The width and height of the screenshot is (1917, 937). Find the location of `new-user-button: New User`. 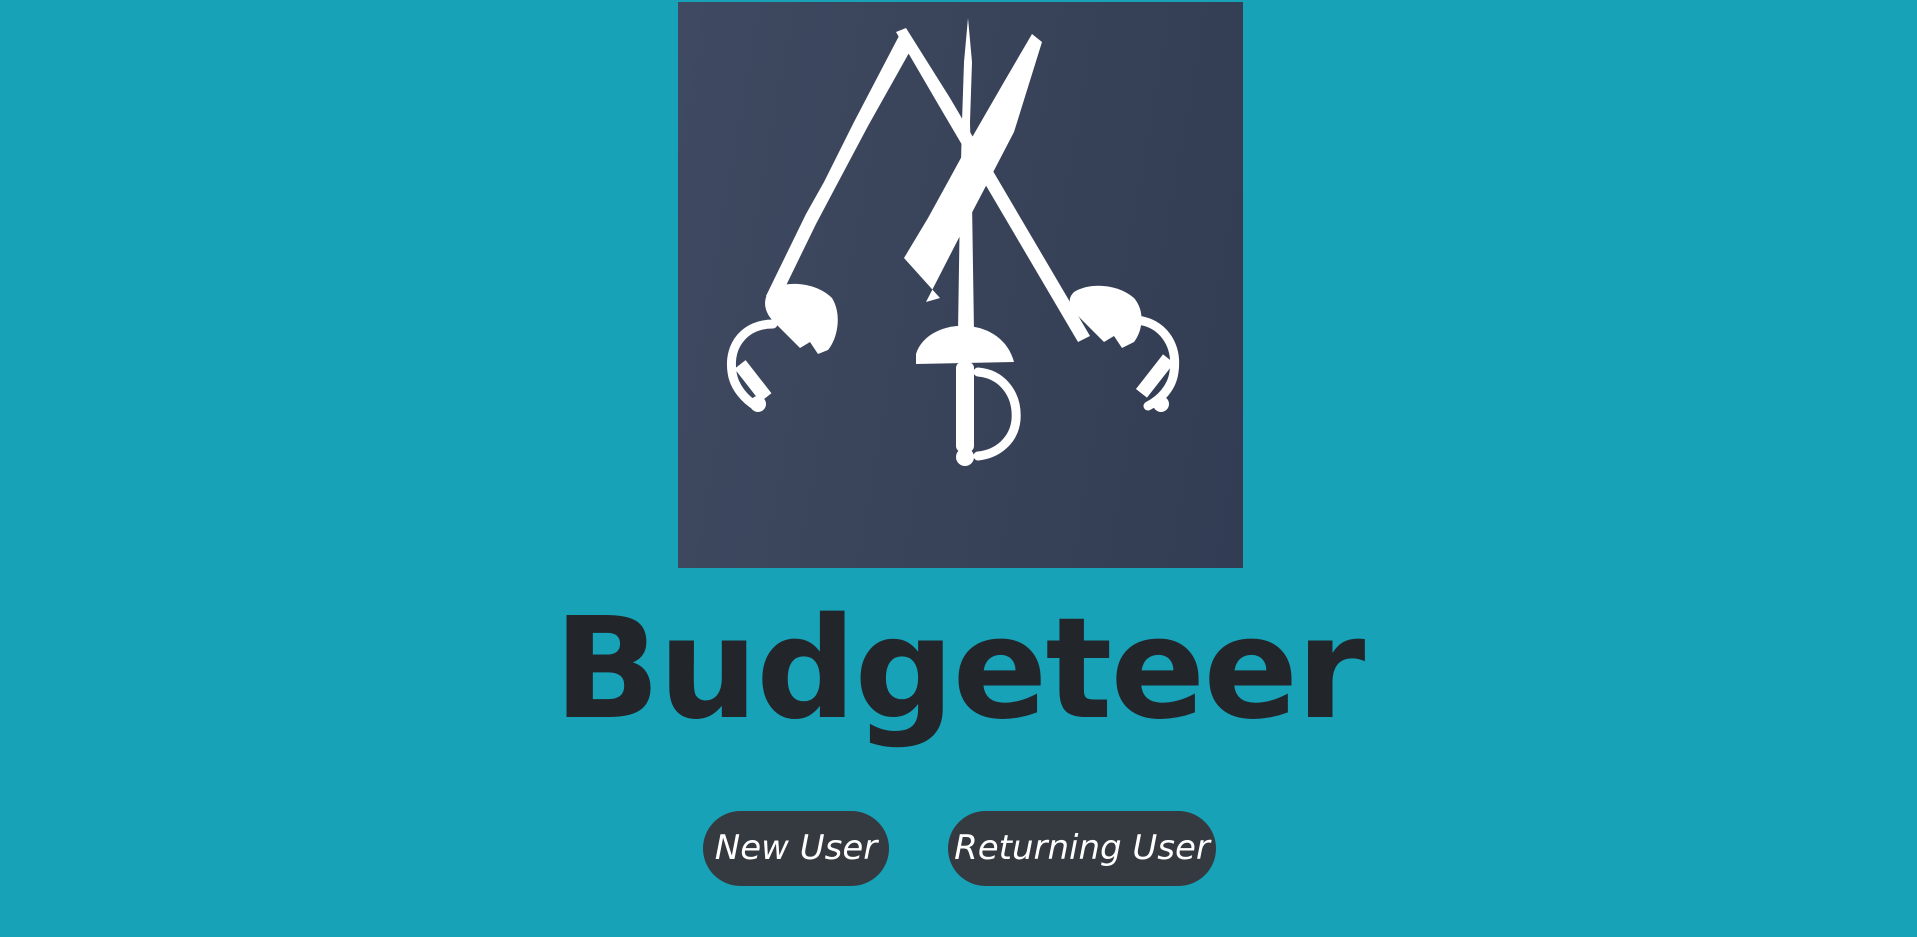

new-user-button: New User is located at coordinates (796, 848).